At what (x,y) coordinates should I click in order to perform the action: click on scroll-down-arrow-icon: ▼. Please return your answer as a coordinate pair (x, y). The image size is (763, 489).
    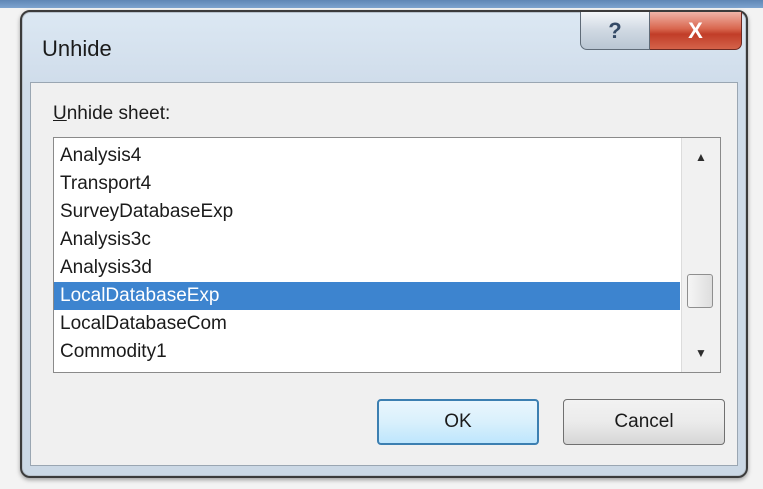
    Looking at the image, I should click on (701, 353).